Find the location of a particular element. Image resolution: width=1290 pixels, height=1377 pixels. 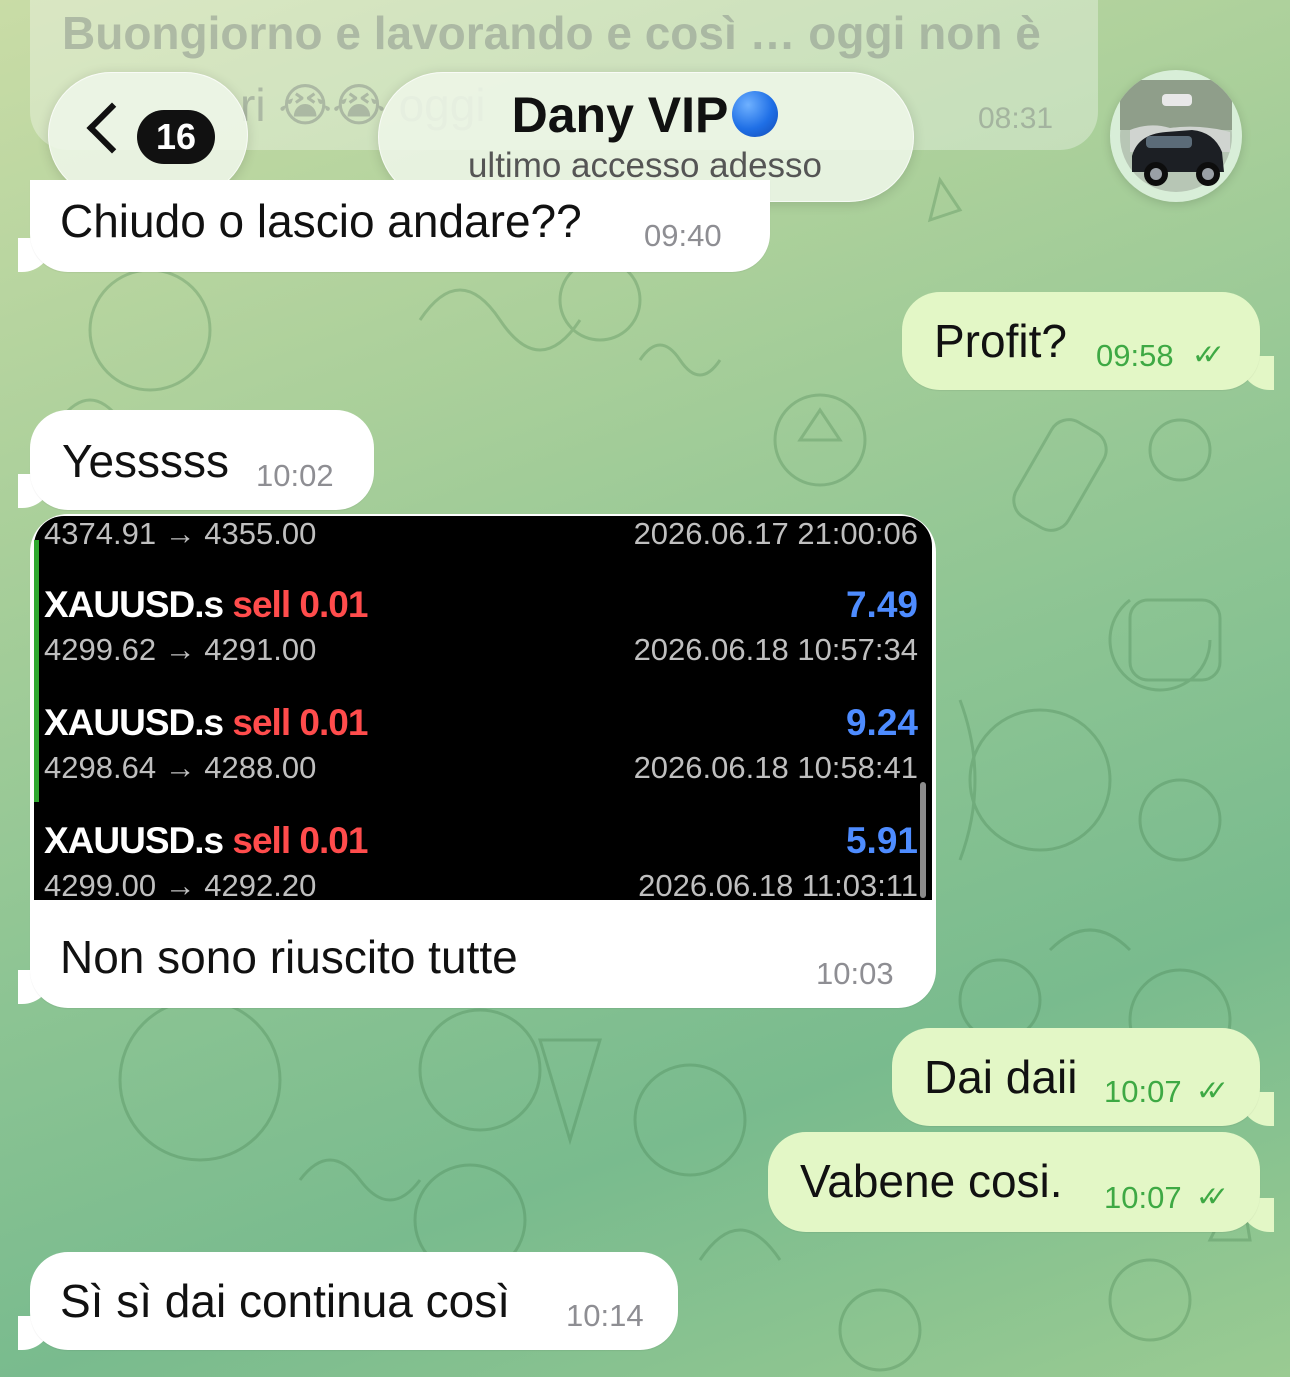

outgoing-message: Dai daii 10:07 ✓✓ is located at coordinates (1076, 1077).